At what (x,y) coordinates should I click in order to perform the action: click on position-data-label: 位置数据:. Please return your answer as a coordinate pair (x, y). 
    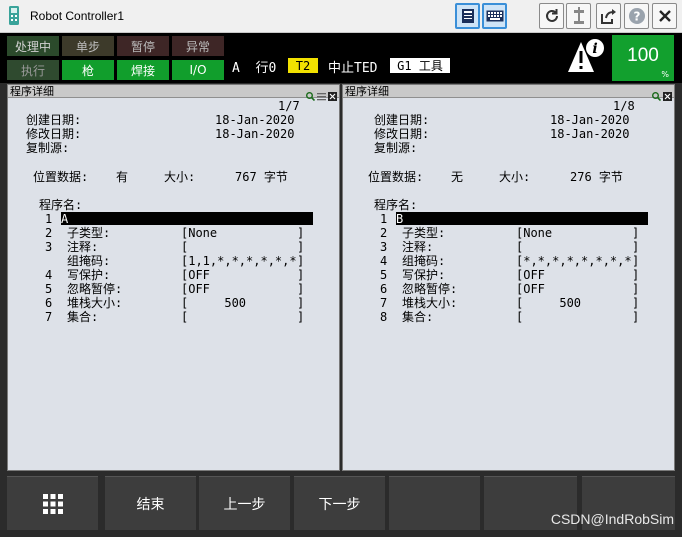
    Looking at the image, I should click on (396, 177).